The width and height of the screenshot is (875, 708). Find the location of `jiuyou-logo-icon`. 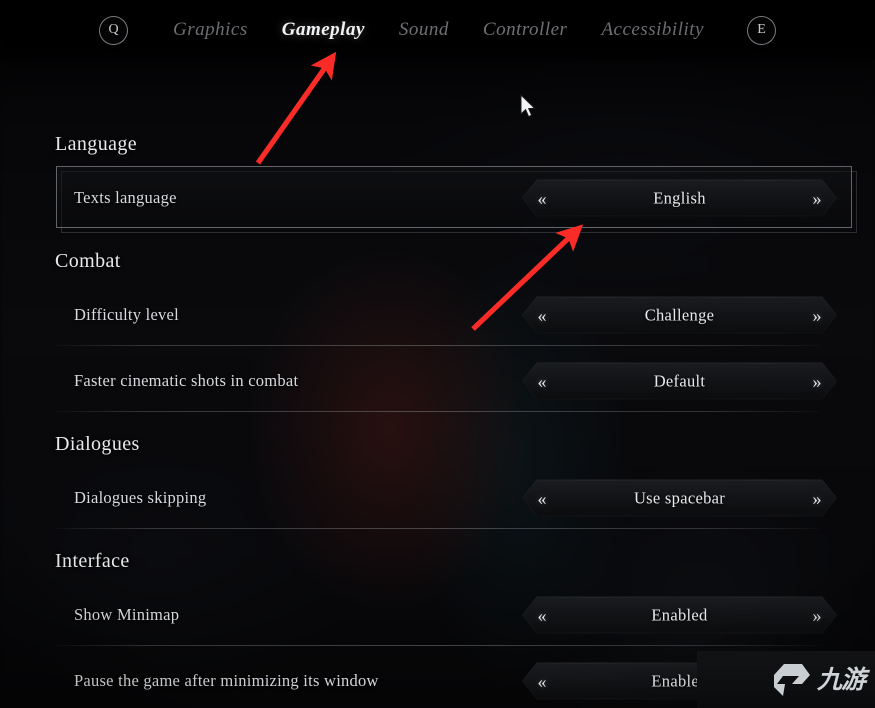

jiuyou-logo-icon is located at coordinates (791, 679).